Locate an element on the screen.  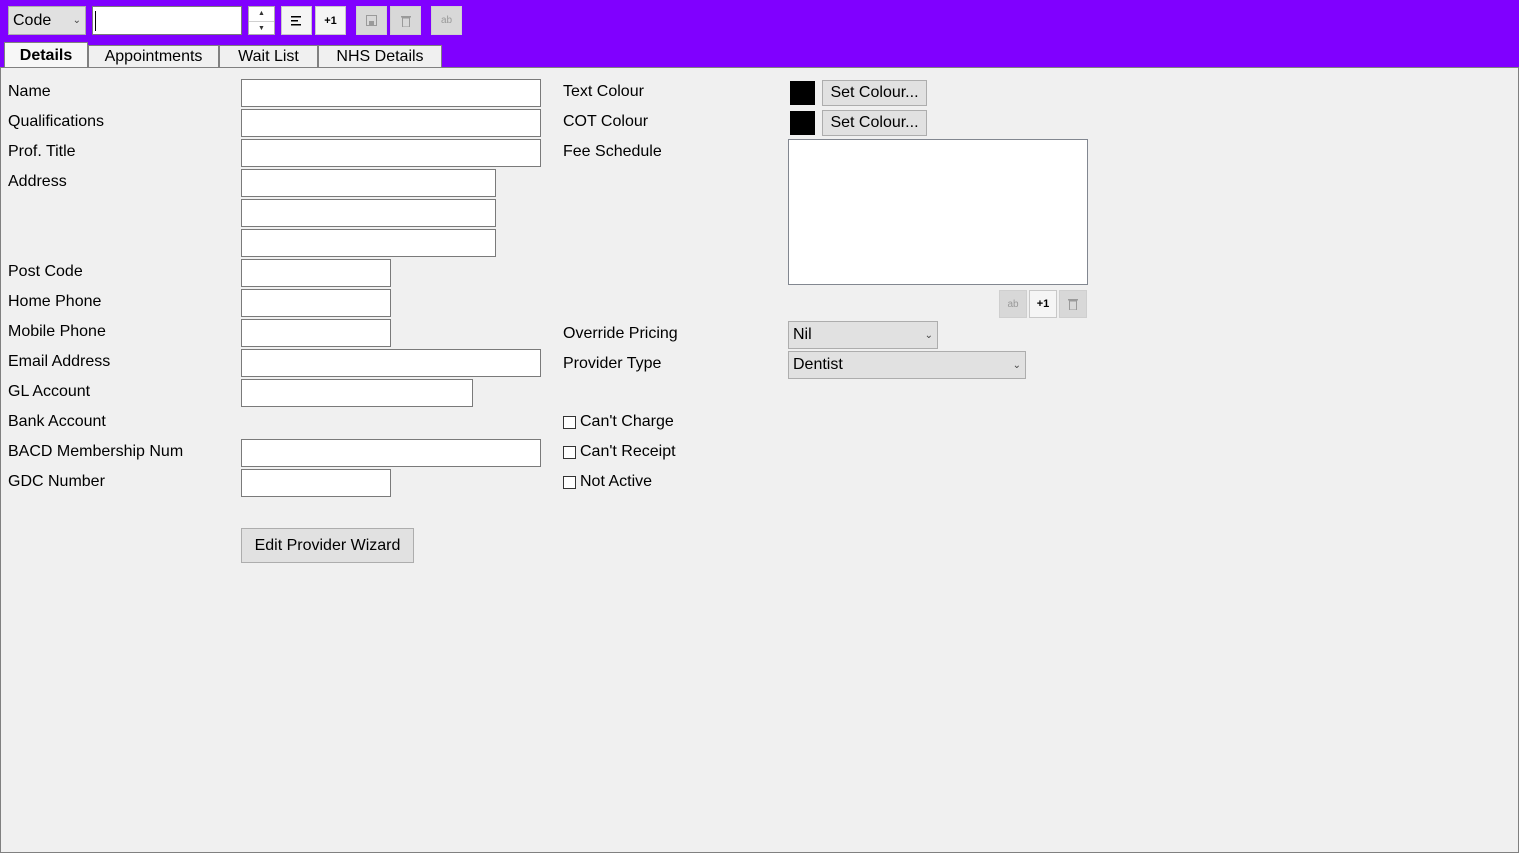
cant-charge-label: Can't Charge is located at coordinates (627, 421).